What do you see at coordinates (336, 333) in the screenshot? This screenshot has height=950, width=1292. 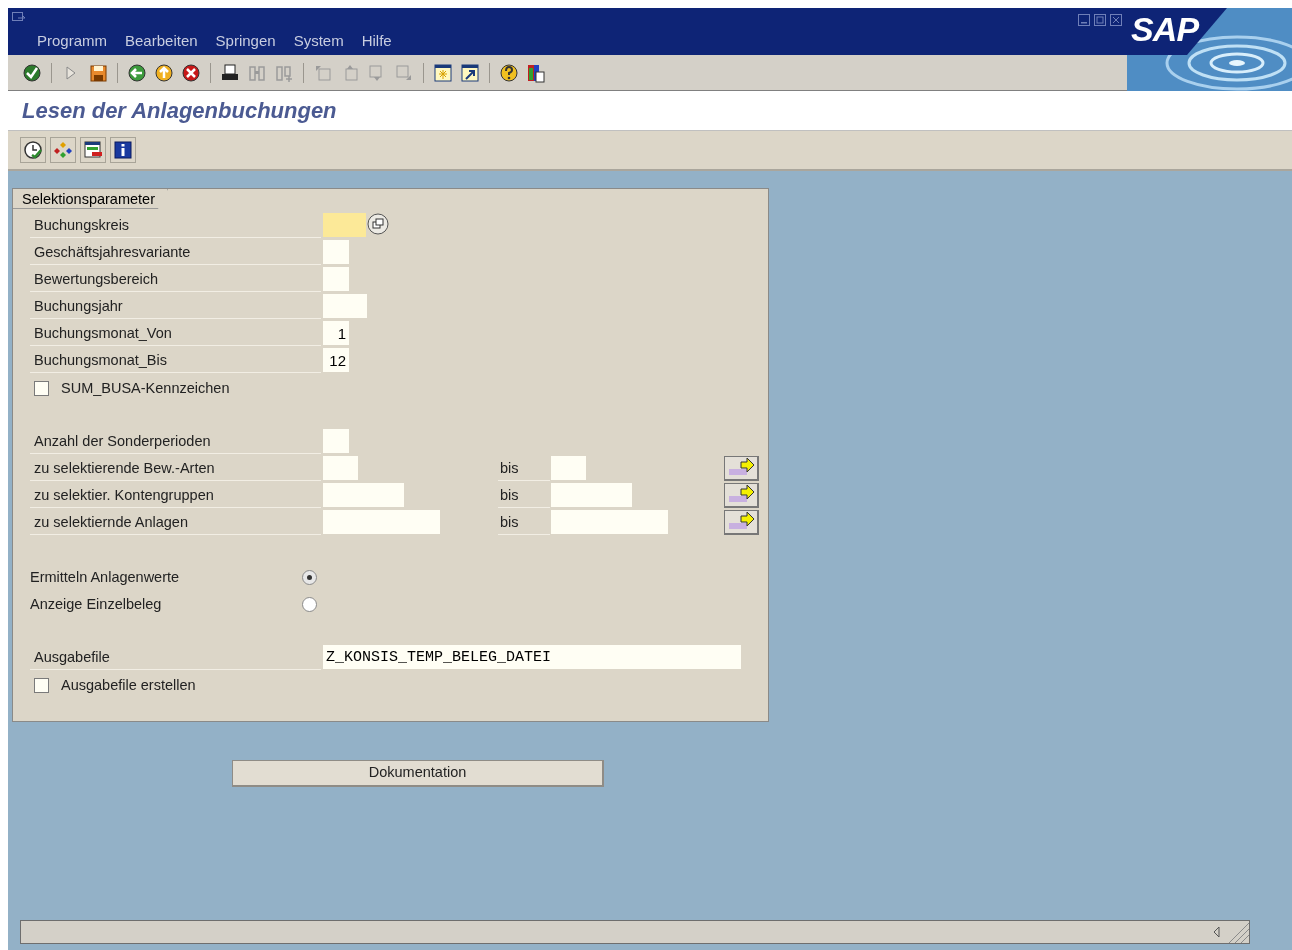 I see `input-field: 1` at bounding box center [336, 333].